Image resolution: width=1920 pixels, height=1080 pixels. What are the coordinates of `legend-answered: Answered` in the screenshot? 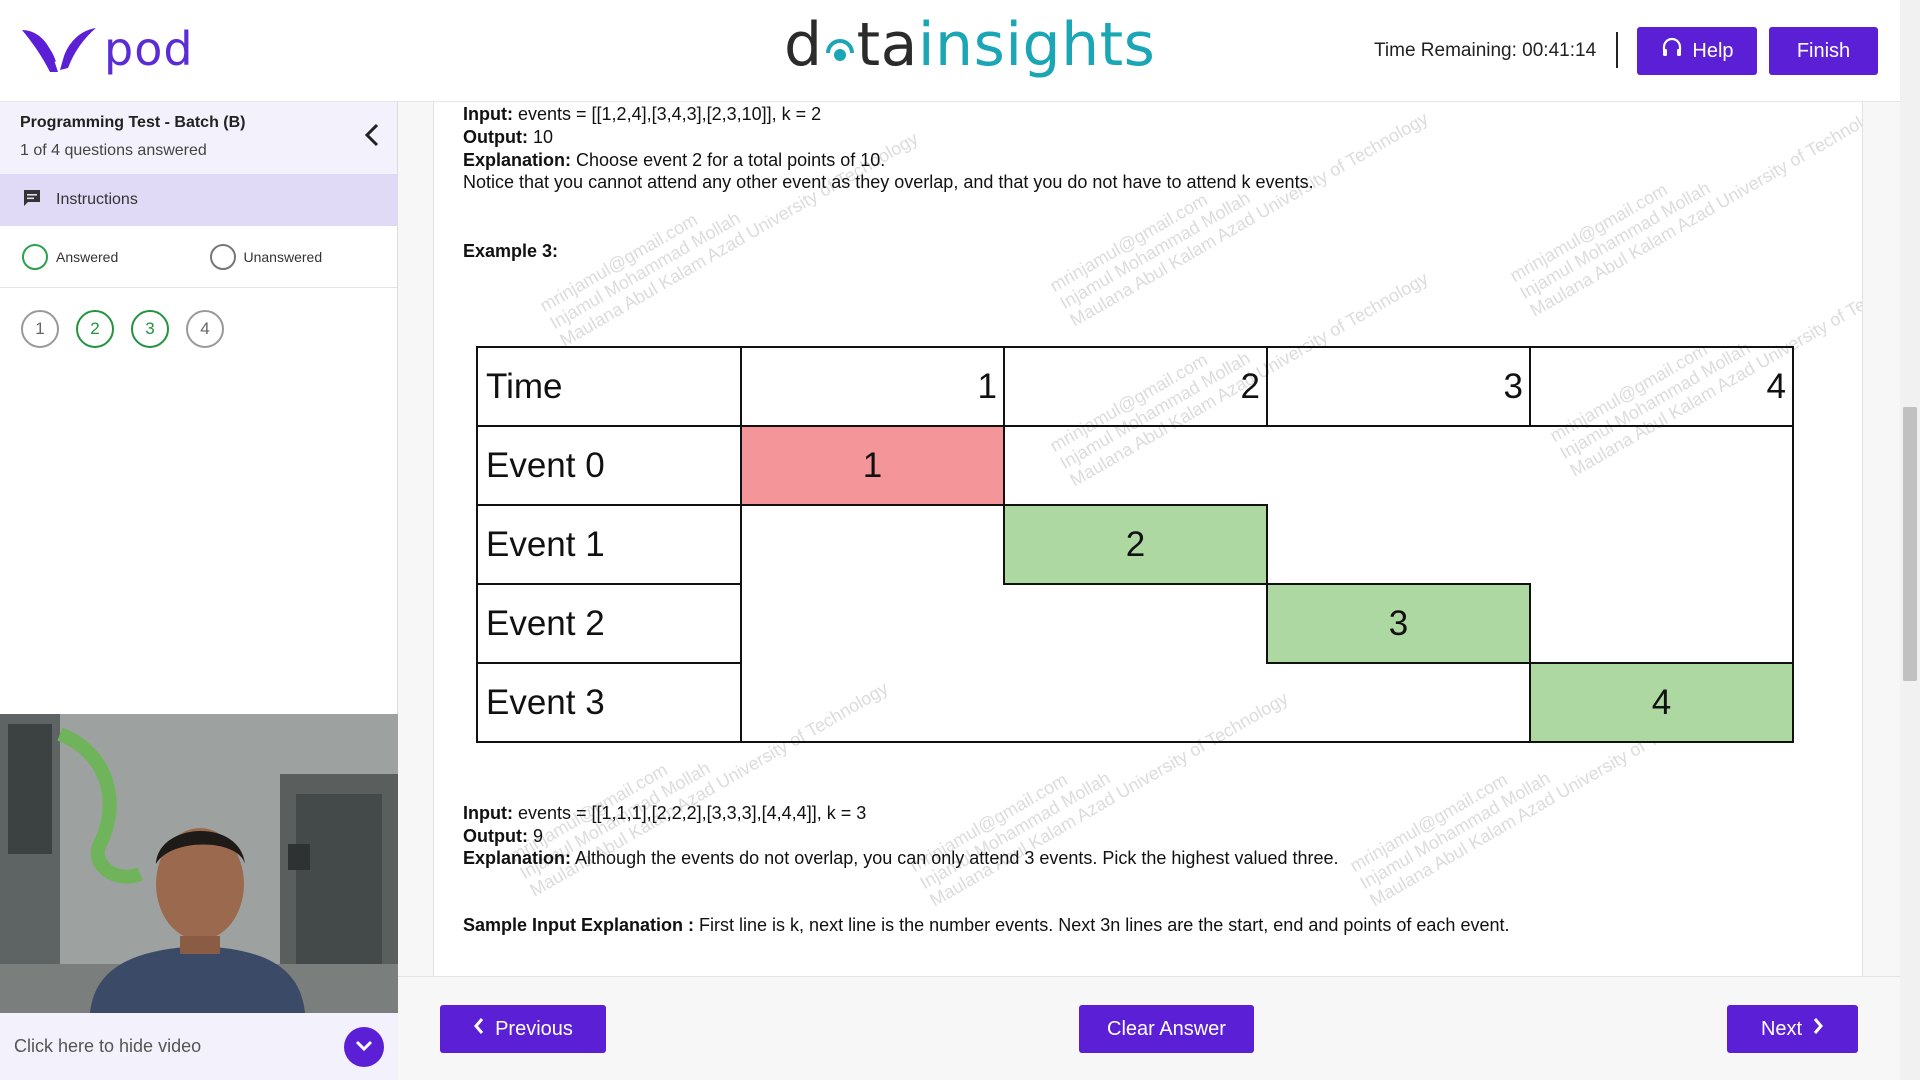 It's located at (116, 256).